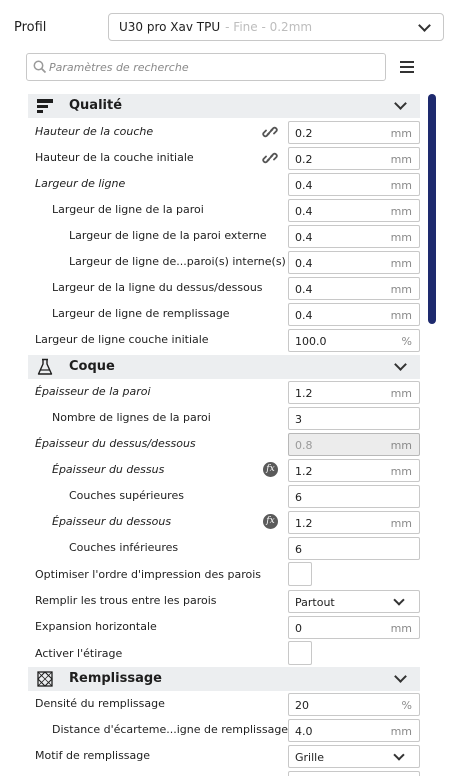 The width and height of the screenshot is (456, 776). I want to click on outer-wall-line-width-input: 0.4 mm, so click(354, 236).